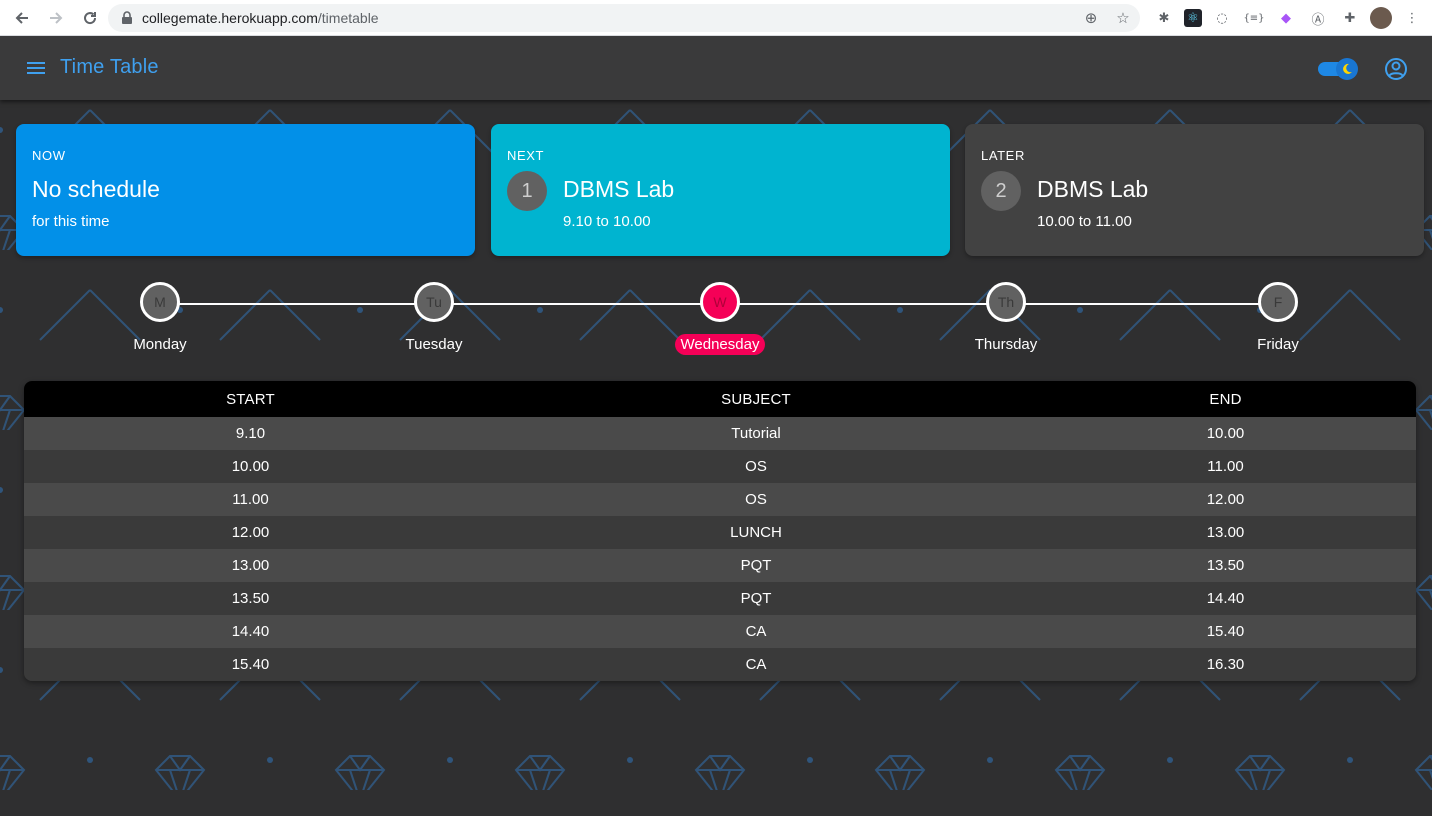 This screenshot has height=816, width=1432. Describe the element at coordinates (716, 68) in the screenshot. I see `app-bar: Time Table` at that location.